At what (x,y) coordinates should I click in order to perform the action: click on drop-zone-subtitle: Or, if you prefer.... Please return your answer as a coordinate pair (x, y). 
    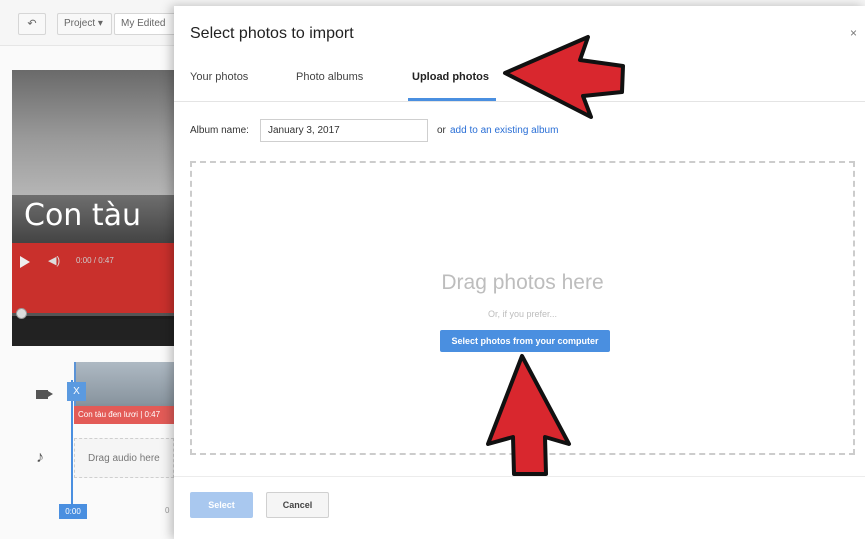
    Looking at the image, I should click on (522, 314).